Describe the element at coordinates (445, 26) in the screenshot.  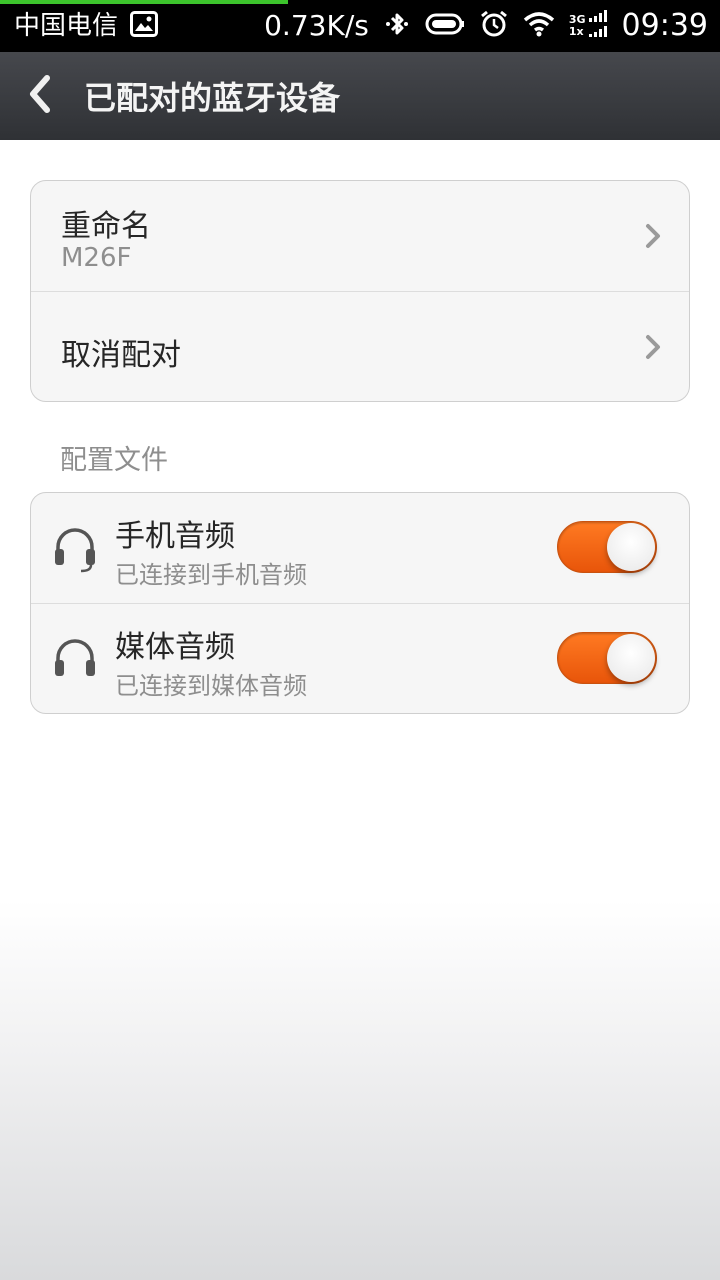
I see `battery-icon` at that location.